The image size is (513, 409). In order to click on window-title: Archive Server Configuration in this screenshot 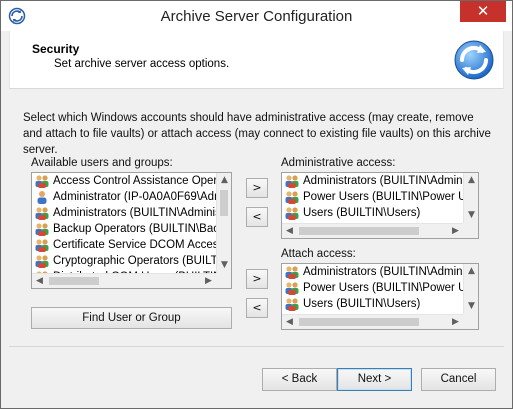, I will do `click(256, 16)`.